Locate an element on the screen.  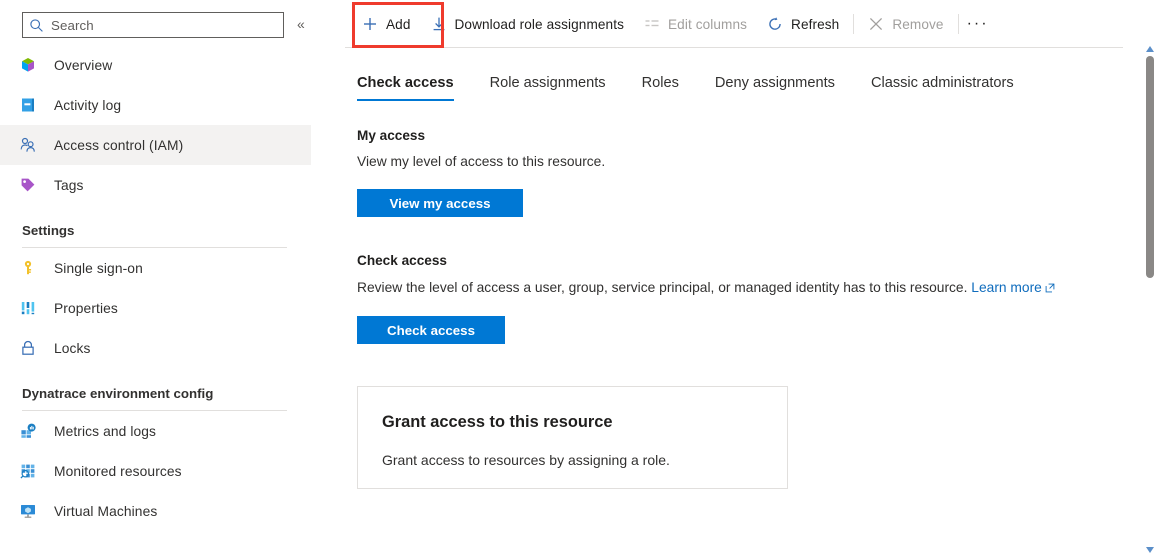
tab-label: Role assignments is located at coordinates (547, 83).